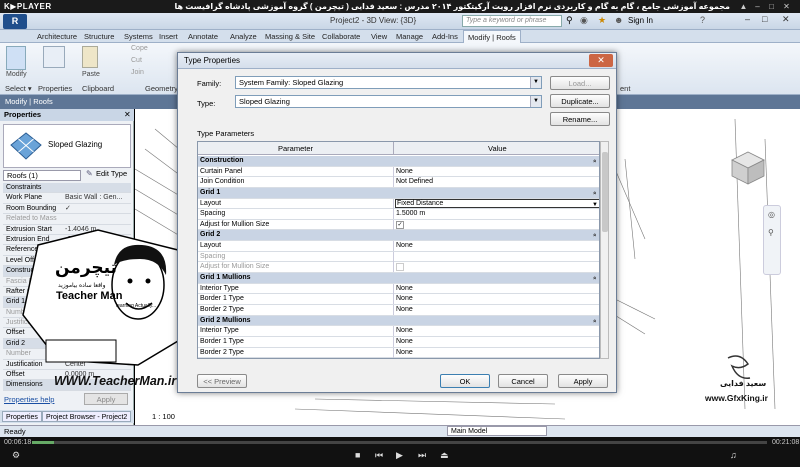 Image resolution: width=800 pixels, height=467 pixels. What do you see at coordinates (618, 20) in the screenshot?
I see `user-icon: ☻` at bounding box center [618, 20].